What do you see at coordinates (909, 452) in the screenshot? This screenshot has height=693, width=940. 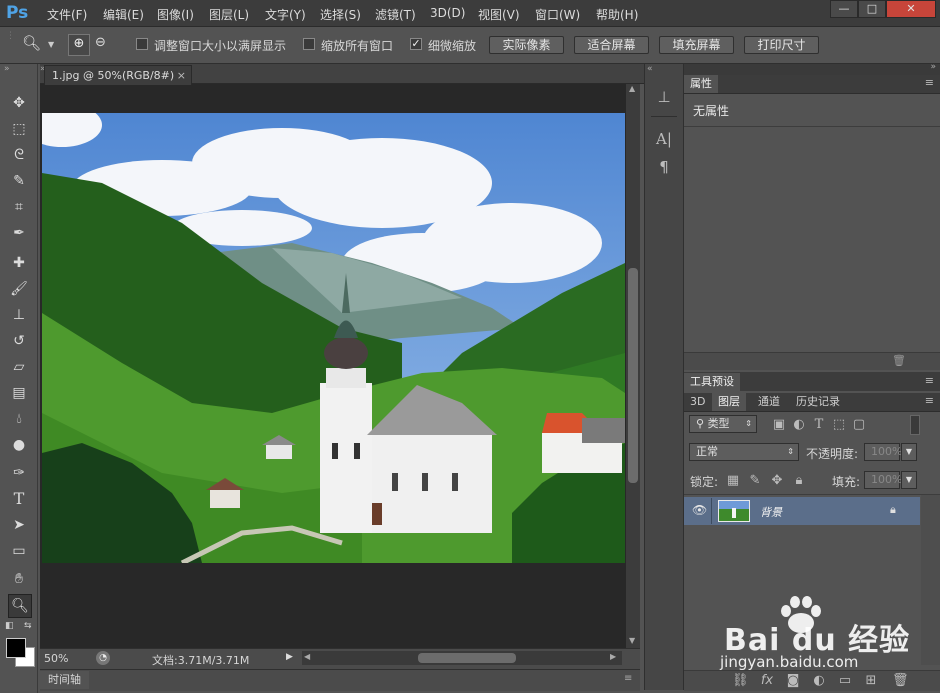 I see `opacity-dropdown-icon: ▼` at bounding box center [909, 452].